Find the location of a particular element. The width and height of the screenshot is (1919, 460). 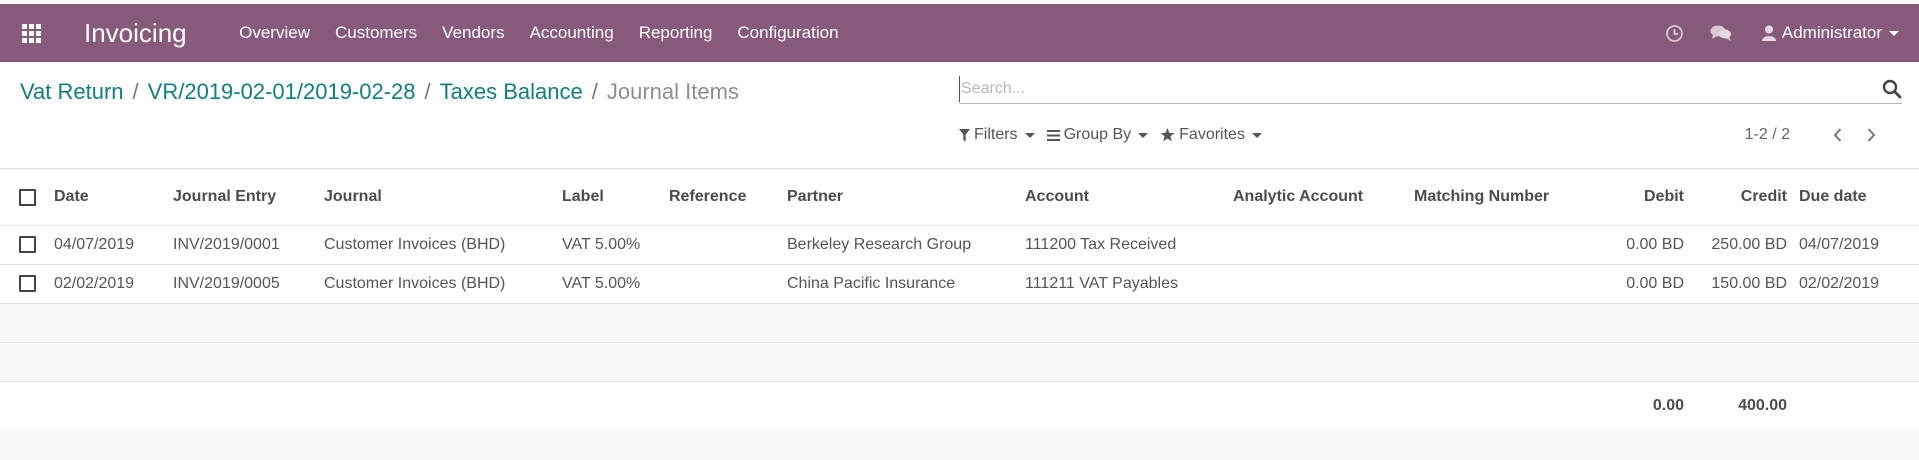

column-header-label: Label is located at coordinates (609, 197).